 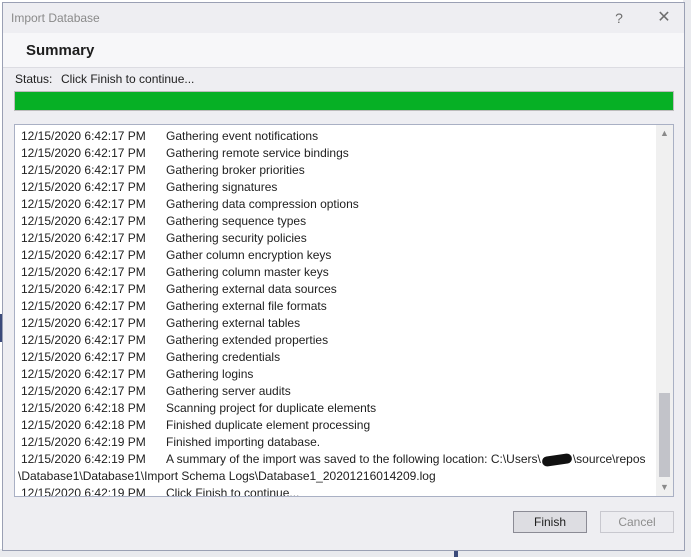 I want to click on progress-bar-fill, so click(x=344, y=101).